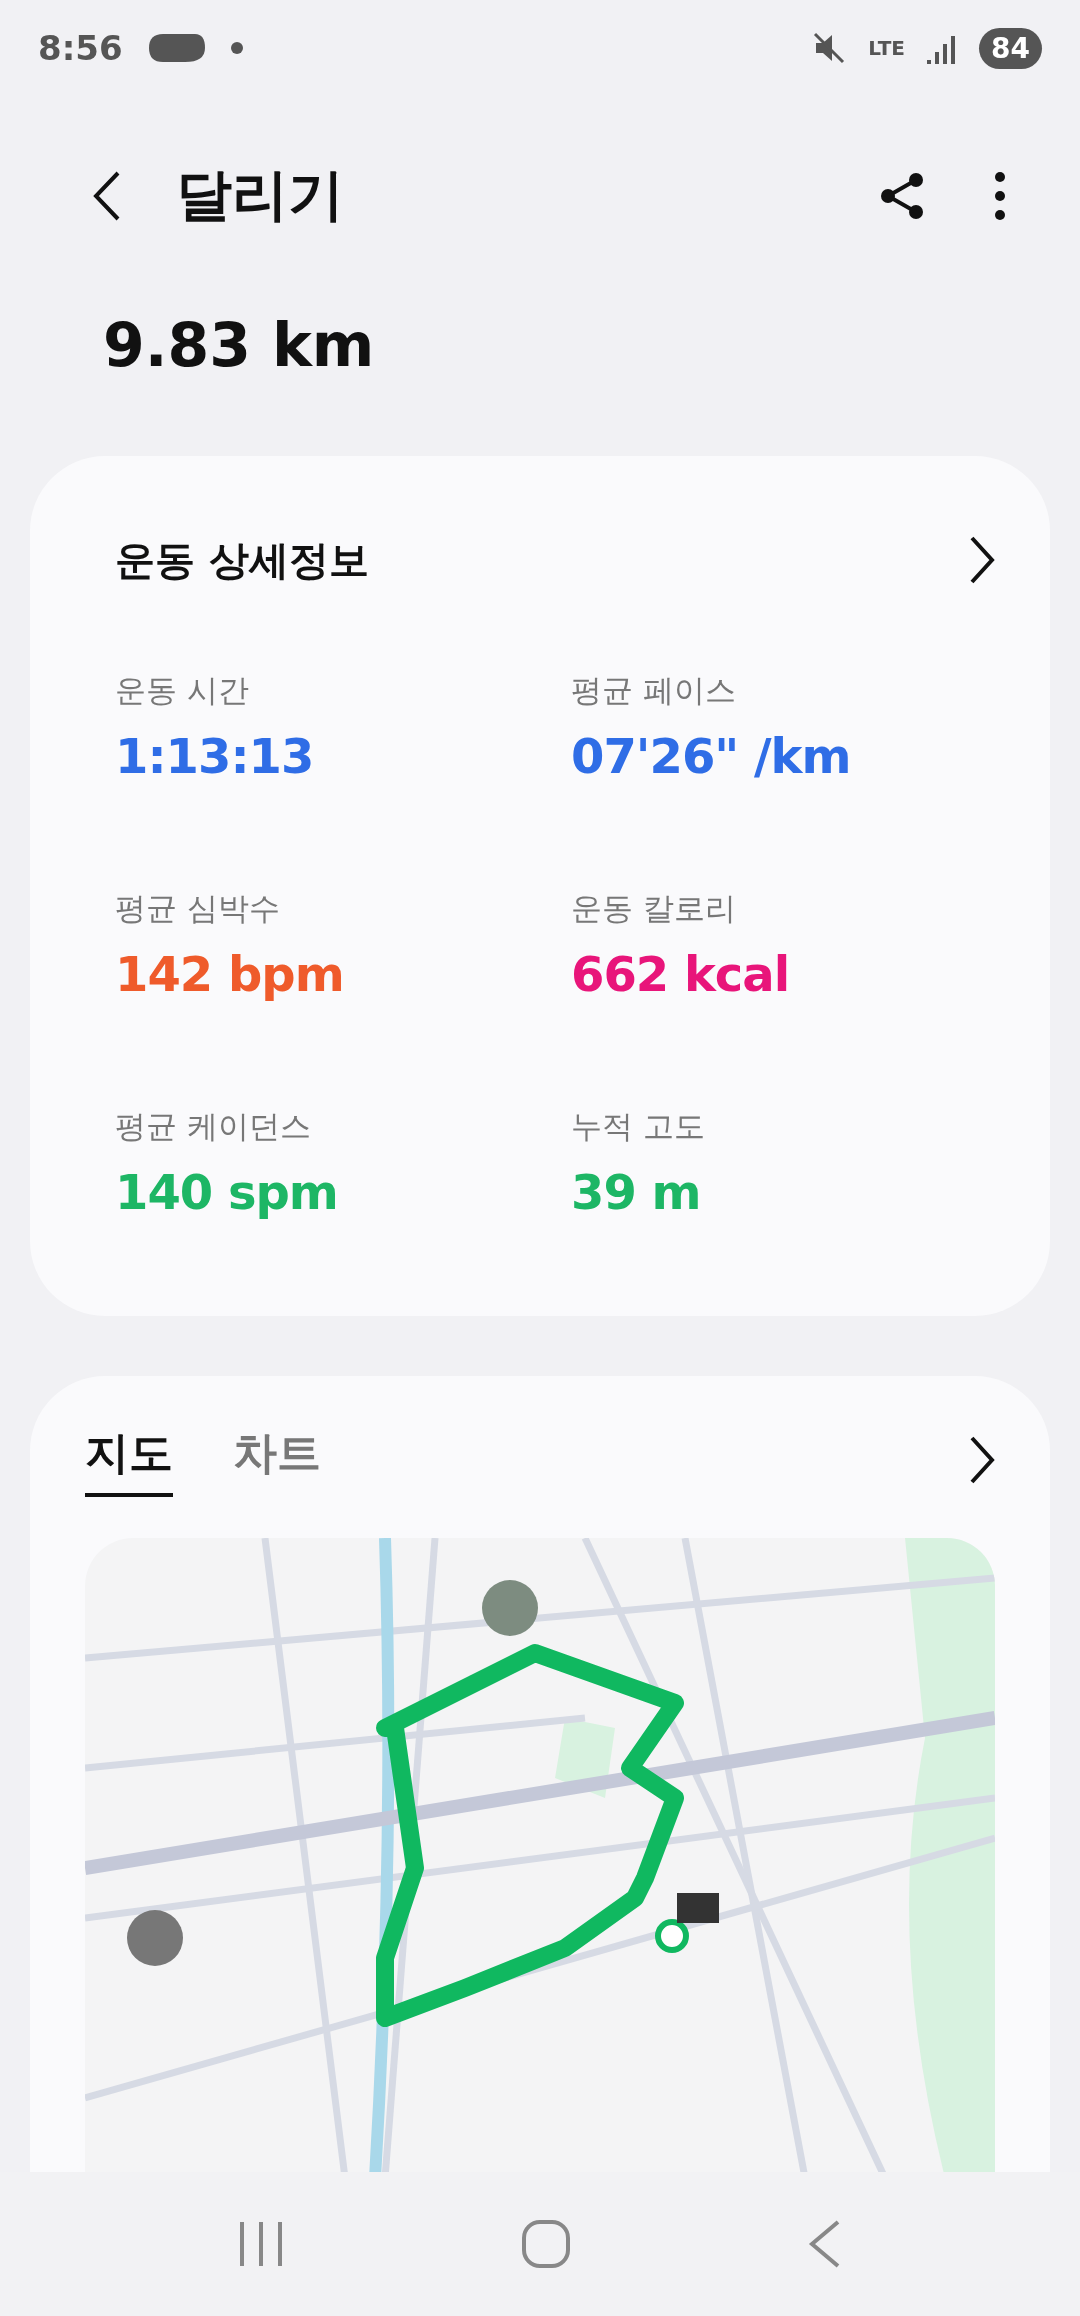  Describe the element at coordinates (711, 756) in the screenshot. I see `stat-value: 07'26" /km` at that location.